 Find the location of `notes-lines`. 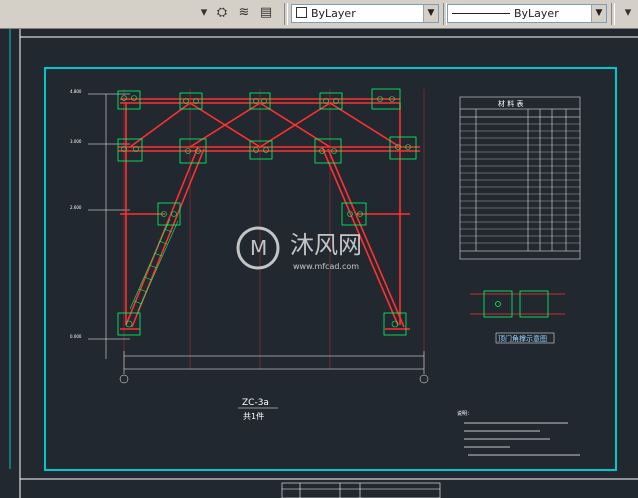

notes-lines is located at coordinates (522, 439).